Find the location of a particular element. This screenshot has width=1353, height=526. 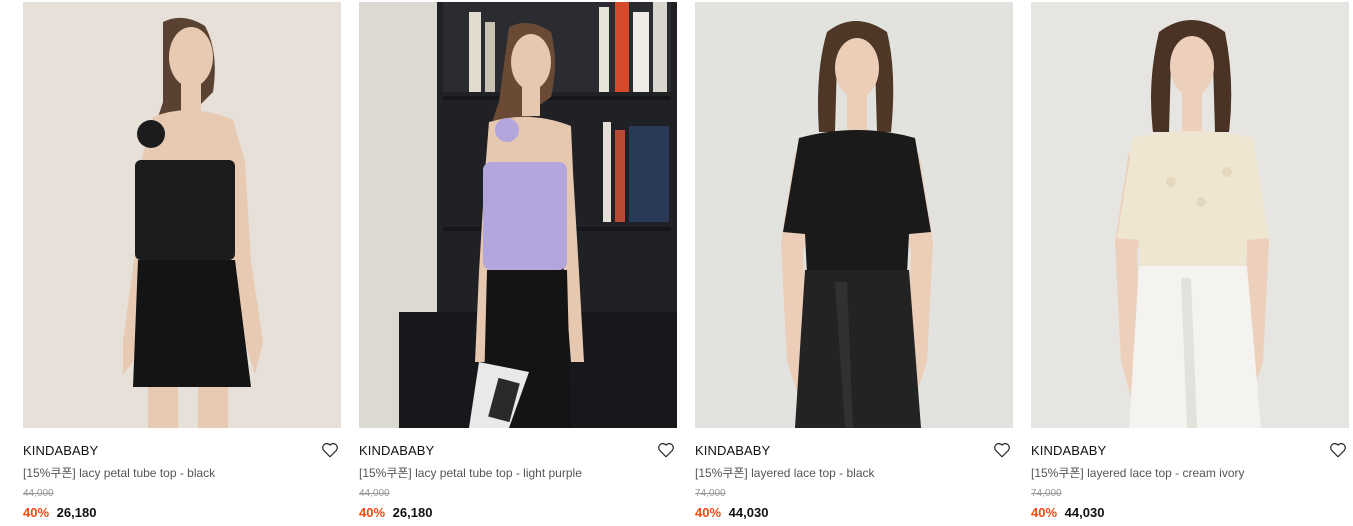

product-name: [15%쿠폰] layered lace top - black is located at coordinates (854, 476).